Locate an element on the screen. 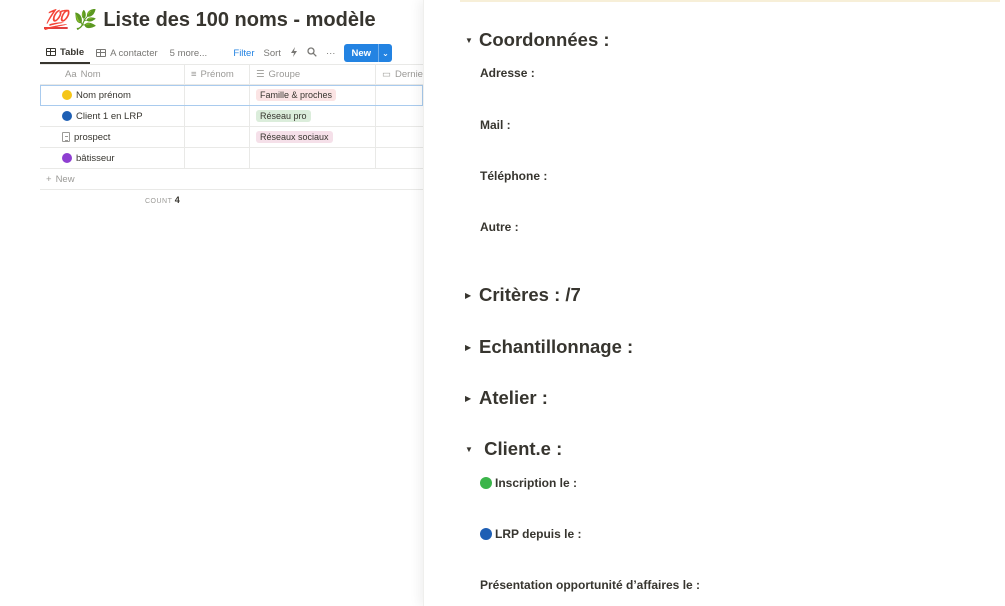 This screenshot has width=1005, height=606. row-count: COUNT 4 is located at coordinates (162, 200).